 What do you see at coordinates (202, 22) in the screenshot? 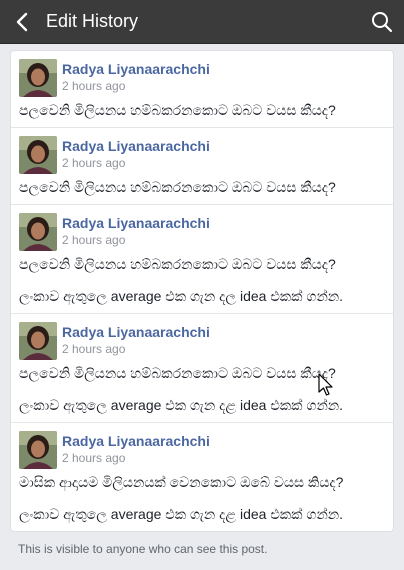
I see `top-bar: Edit History` at bounding box center [202, 22].